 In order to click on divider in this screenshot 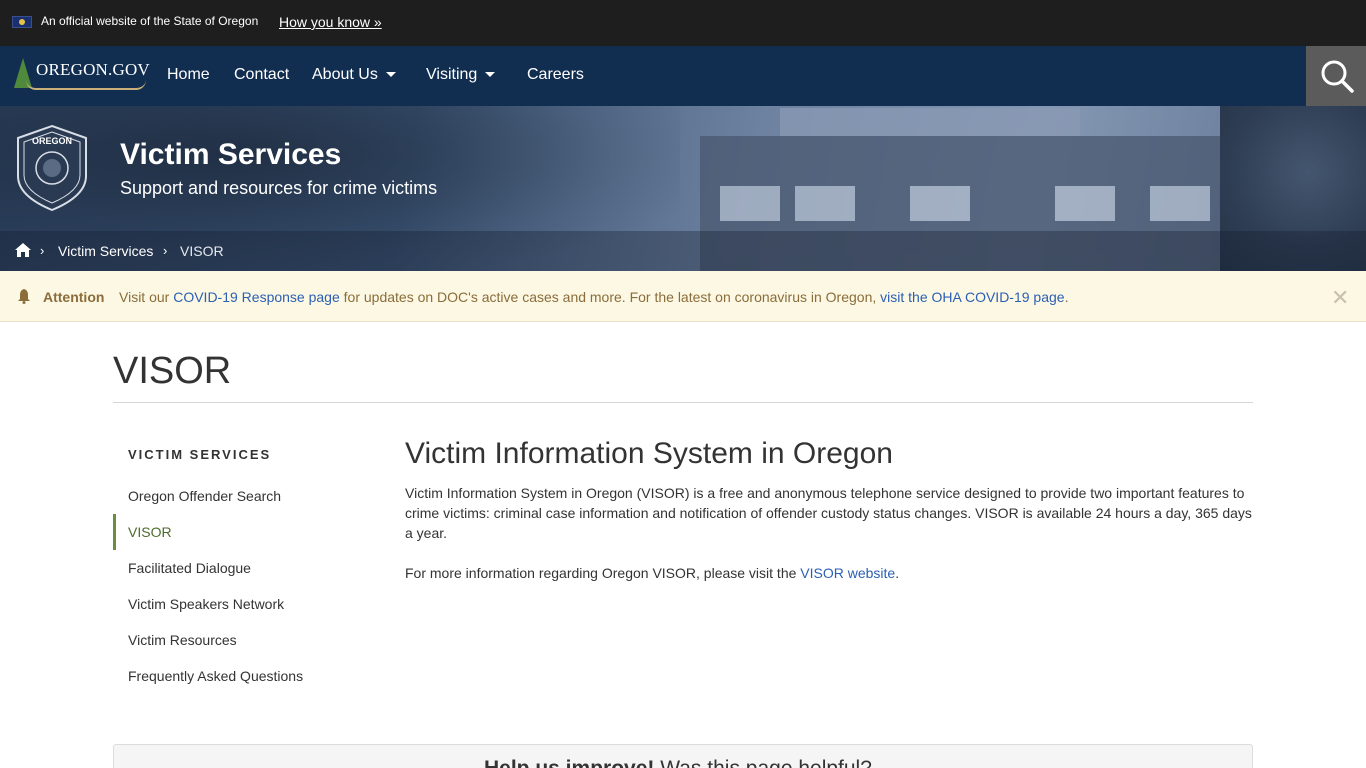, I will do `click(683, 402)`.